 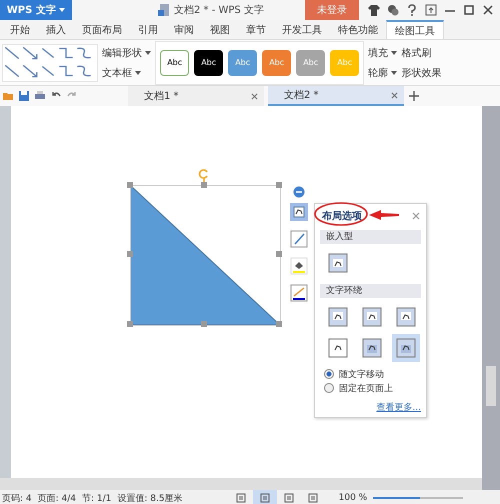 What do you see at coordinates (370, 388) in the screenshot?
I see `move-option-radio: 固定在页面上` at bounding box center [370, 388].